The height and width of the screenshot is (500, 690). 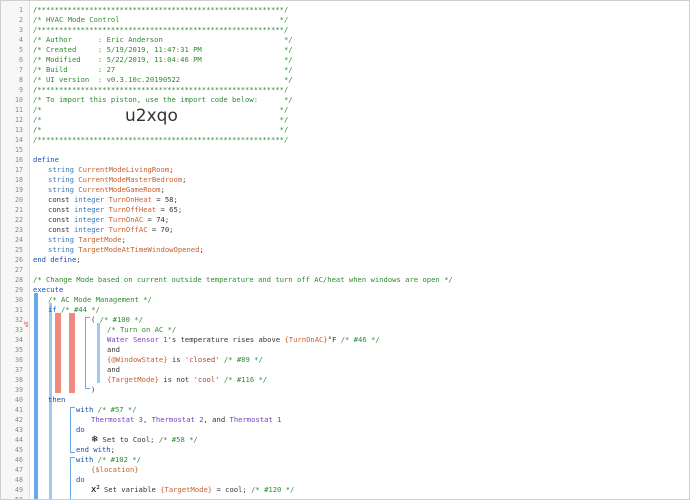 I want to click on code-line: string CurrentModeMasterBedroom;, so click(x=117, y=180).